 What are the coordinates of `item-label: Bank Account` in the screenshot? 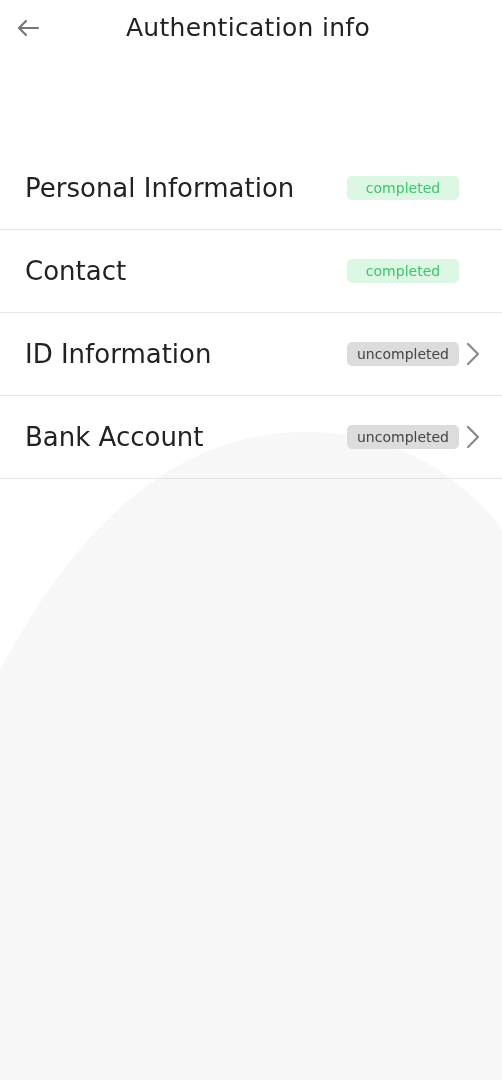 It's located at (115, 437).